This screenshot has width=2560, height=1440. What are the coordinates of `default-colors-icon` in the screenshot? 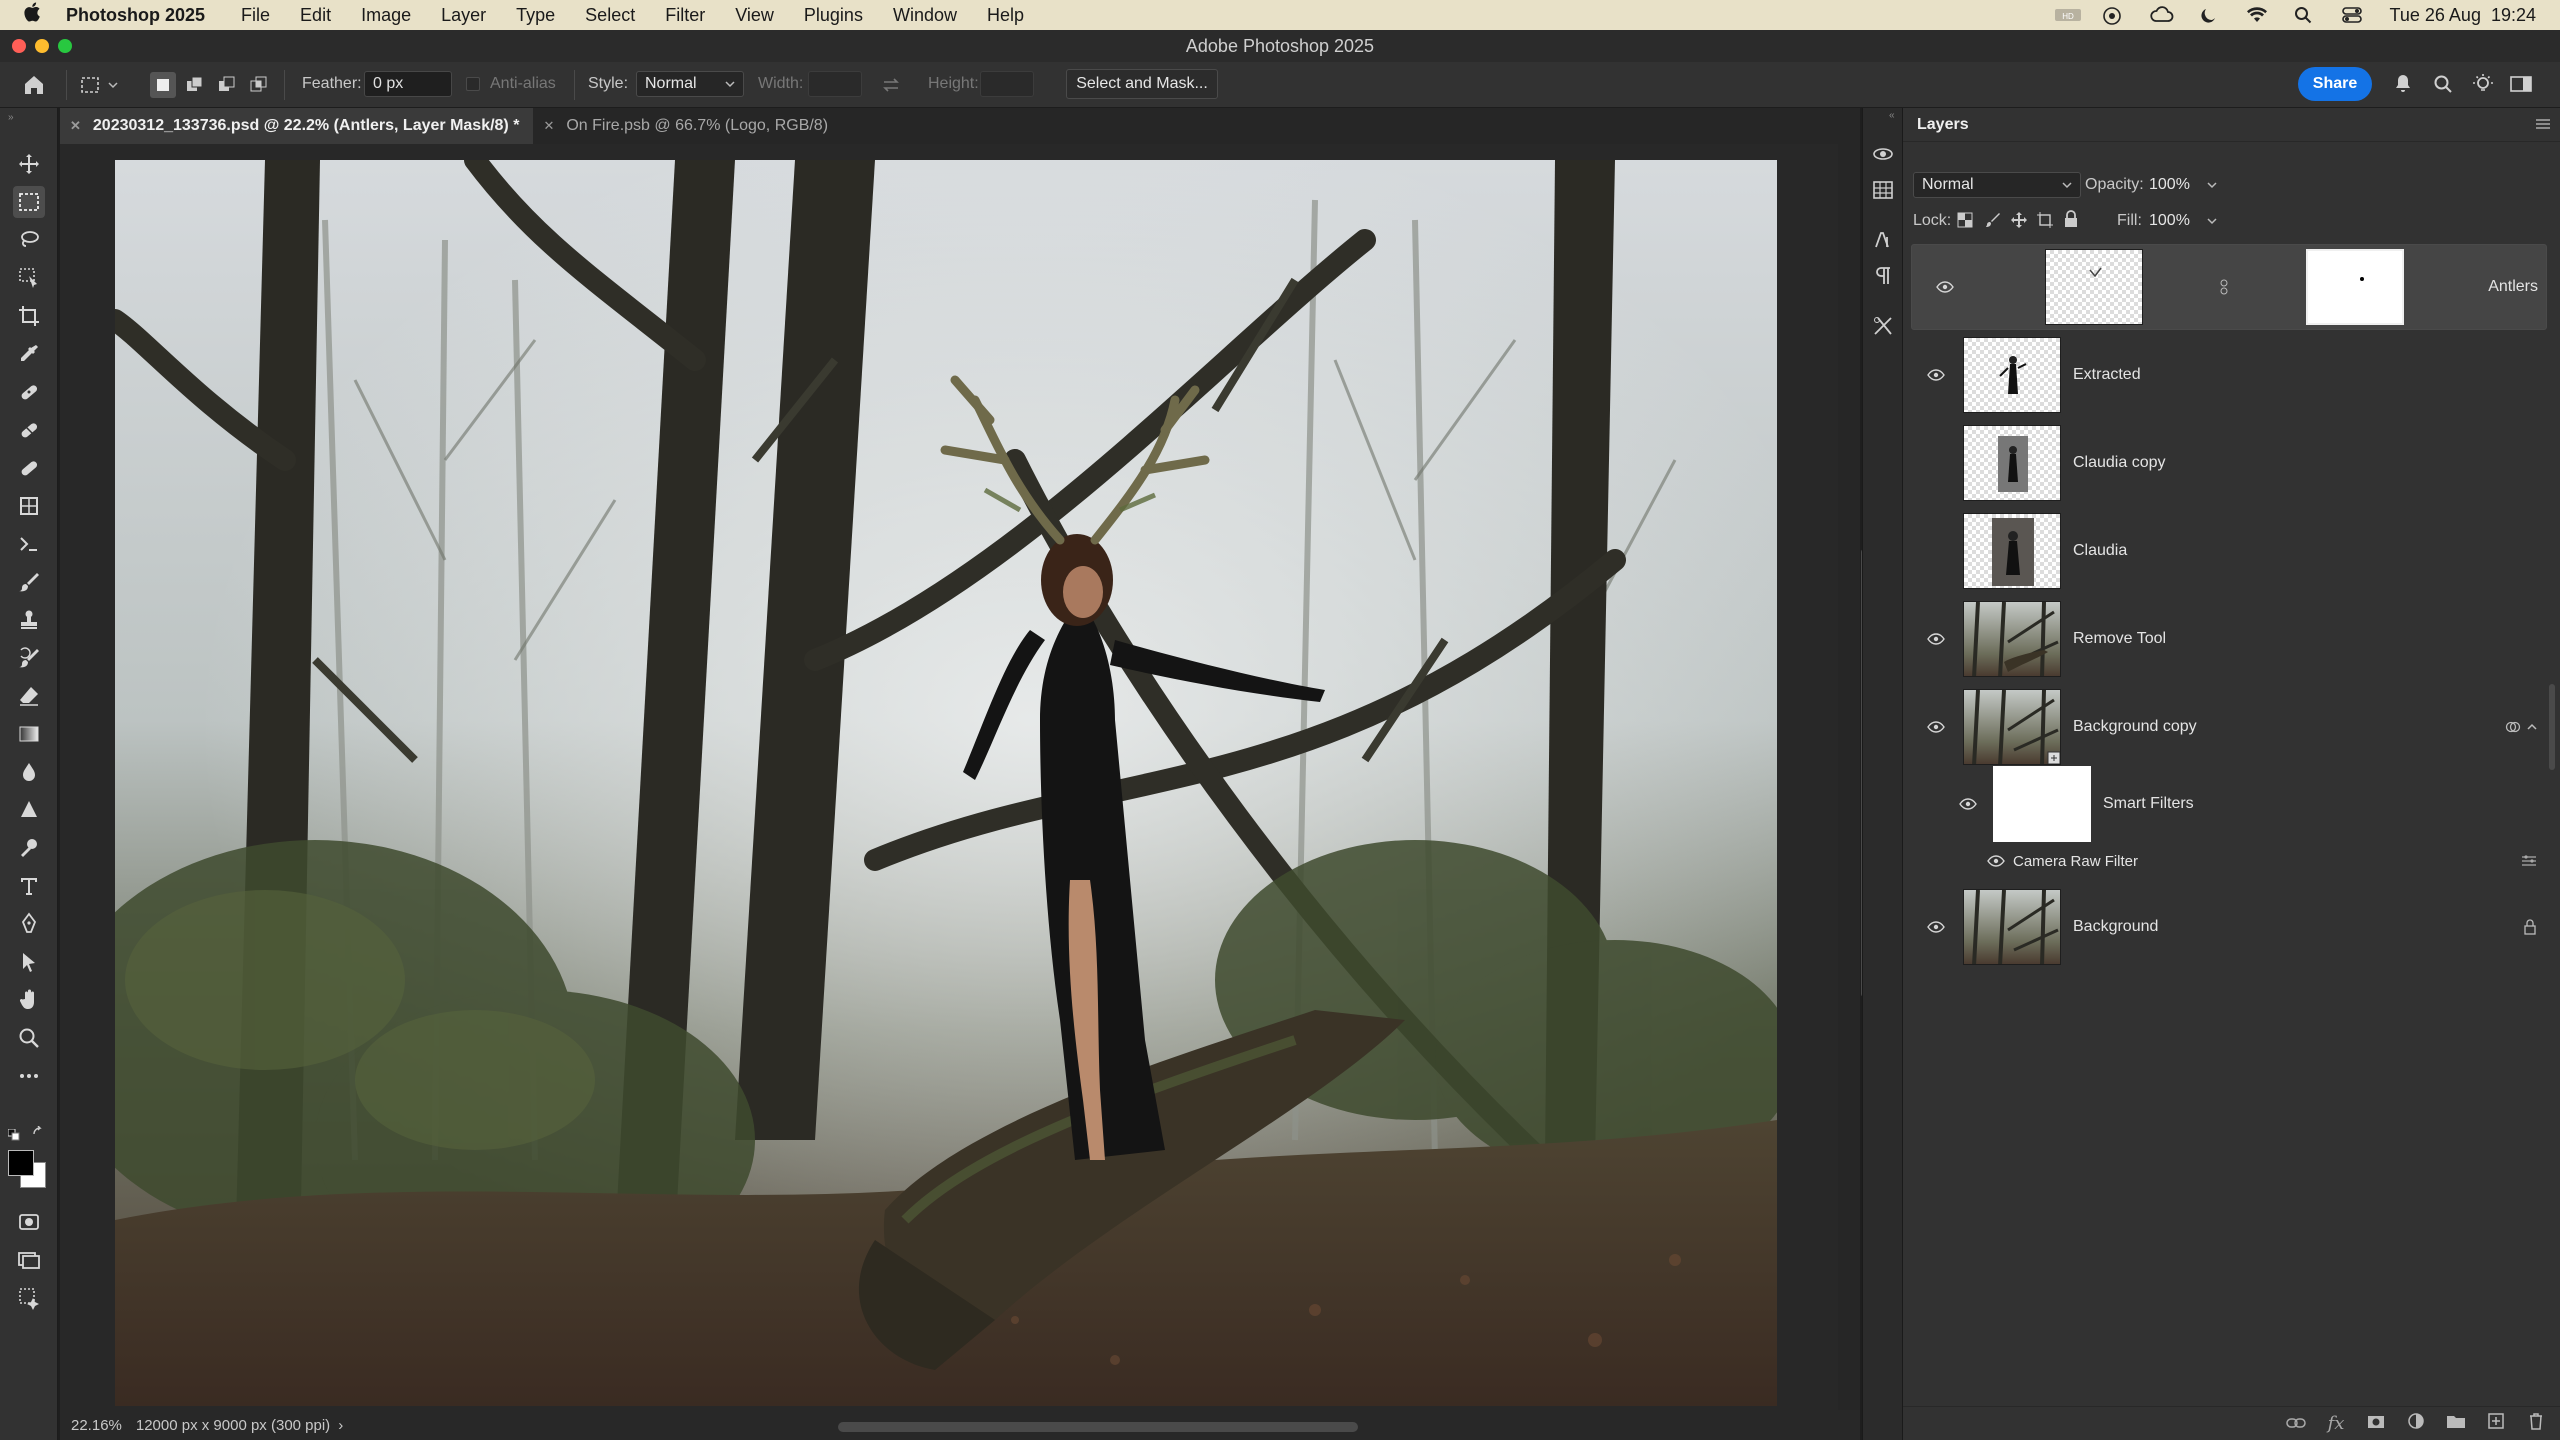 It's located at (13, 1134).